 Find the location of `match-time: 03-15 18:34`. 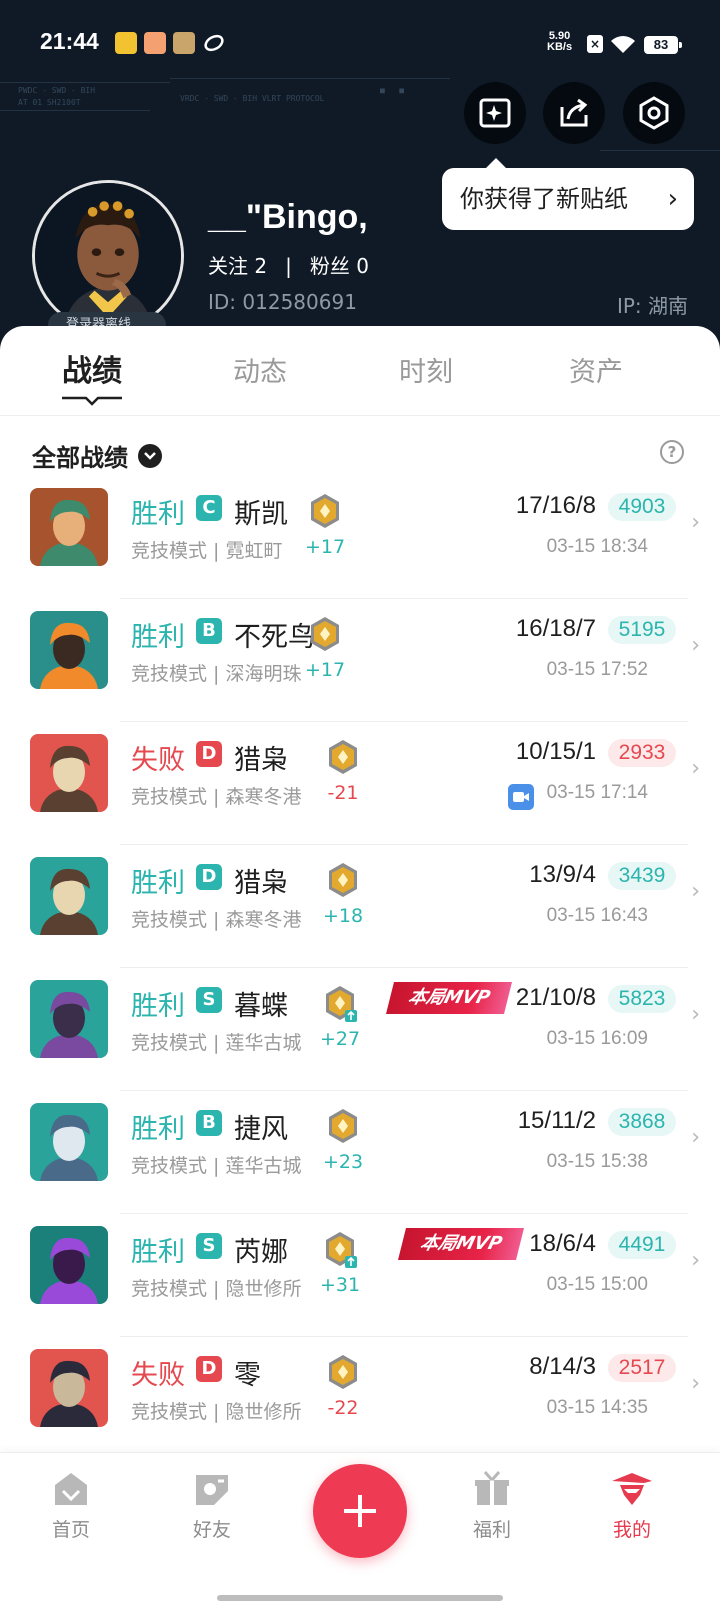

match-time: 03-15 18:34 is located at coordinates (597, 546).